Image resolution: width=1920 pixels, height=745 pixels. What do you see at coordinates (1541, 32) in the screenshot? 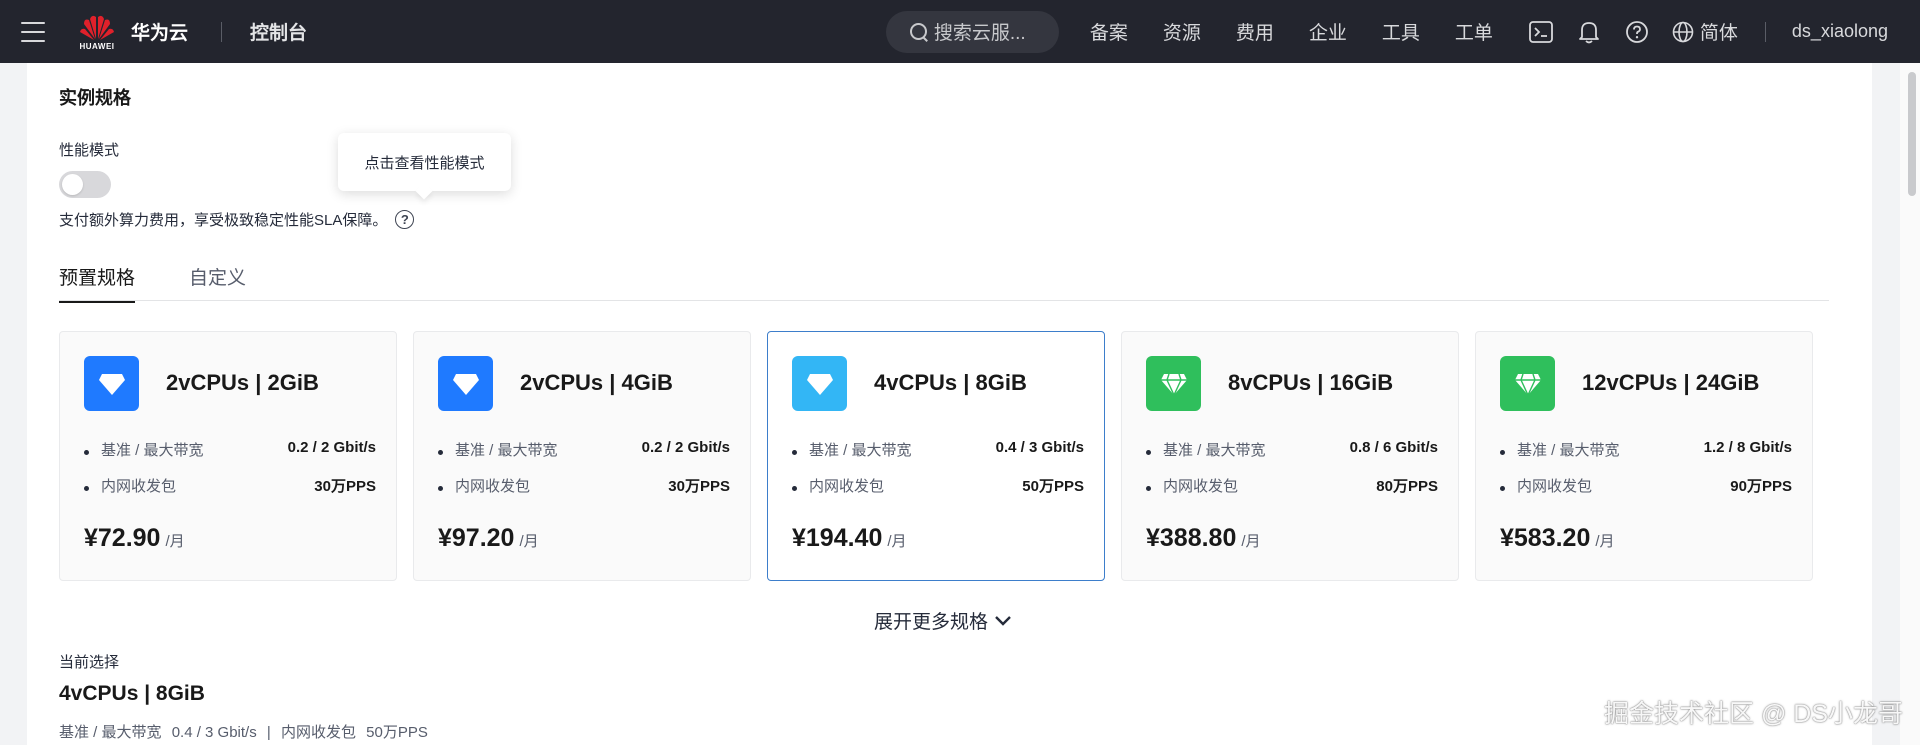
I see `terminal-icon` at bounding box center [1541, 32].